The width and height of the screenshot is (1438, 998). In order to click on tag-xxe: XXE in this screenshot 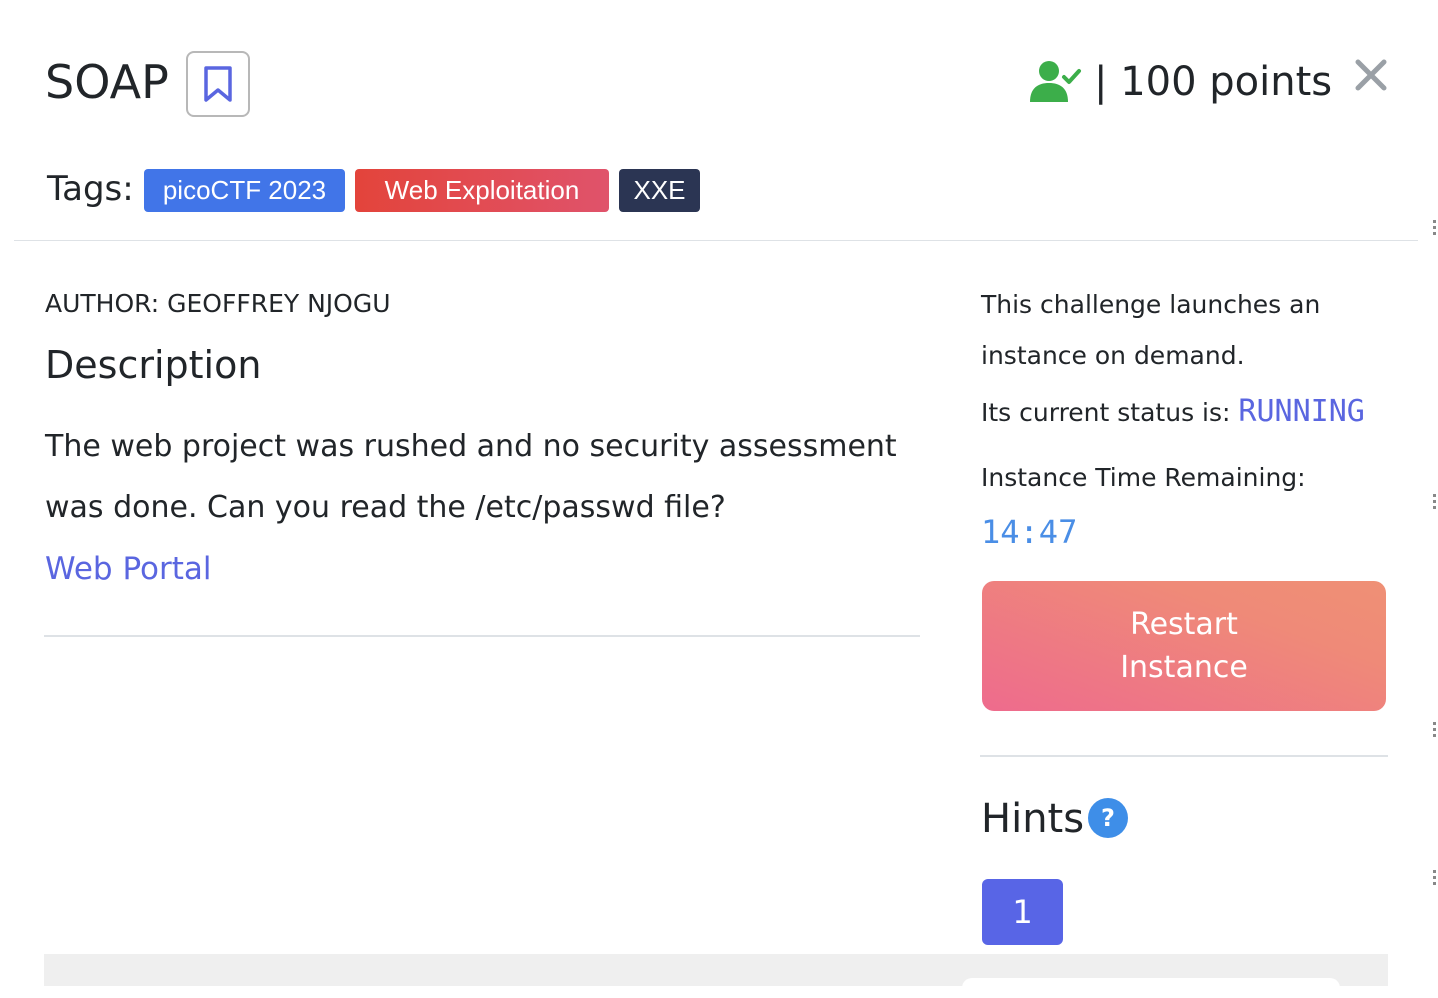, I will do `click(659, 190)`.